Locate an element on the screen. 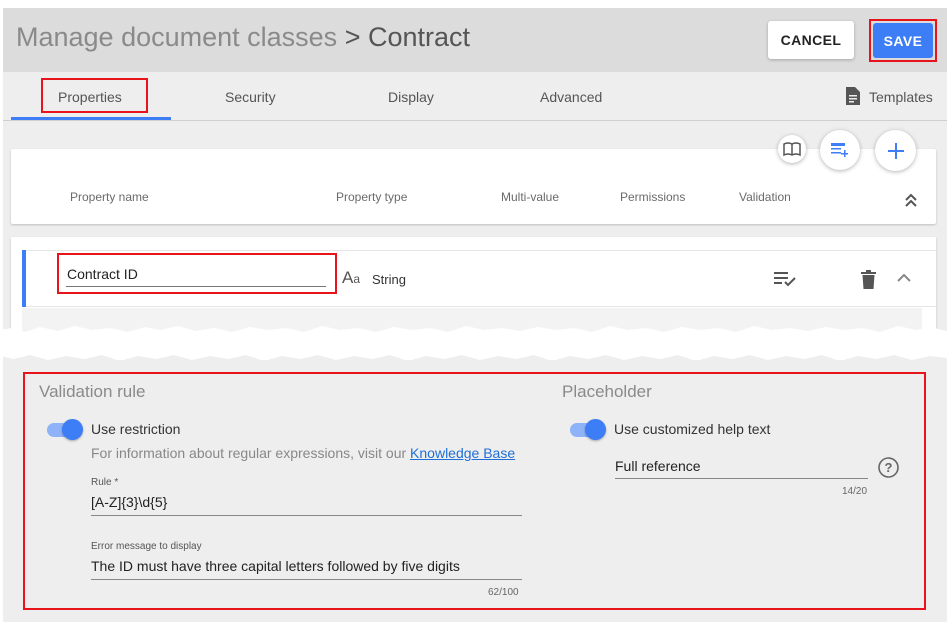  validation-list-check-icon is located at coordinates (785, 279).